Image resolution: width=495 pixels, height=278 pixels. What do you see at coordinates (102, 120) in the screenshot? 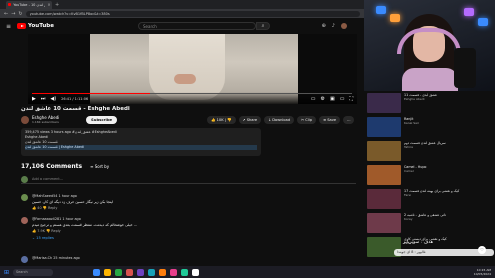
I see `subscribe-button: Subscribe` at bounding box center [102, 120].